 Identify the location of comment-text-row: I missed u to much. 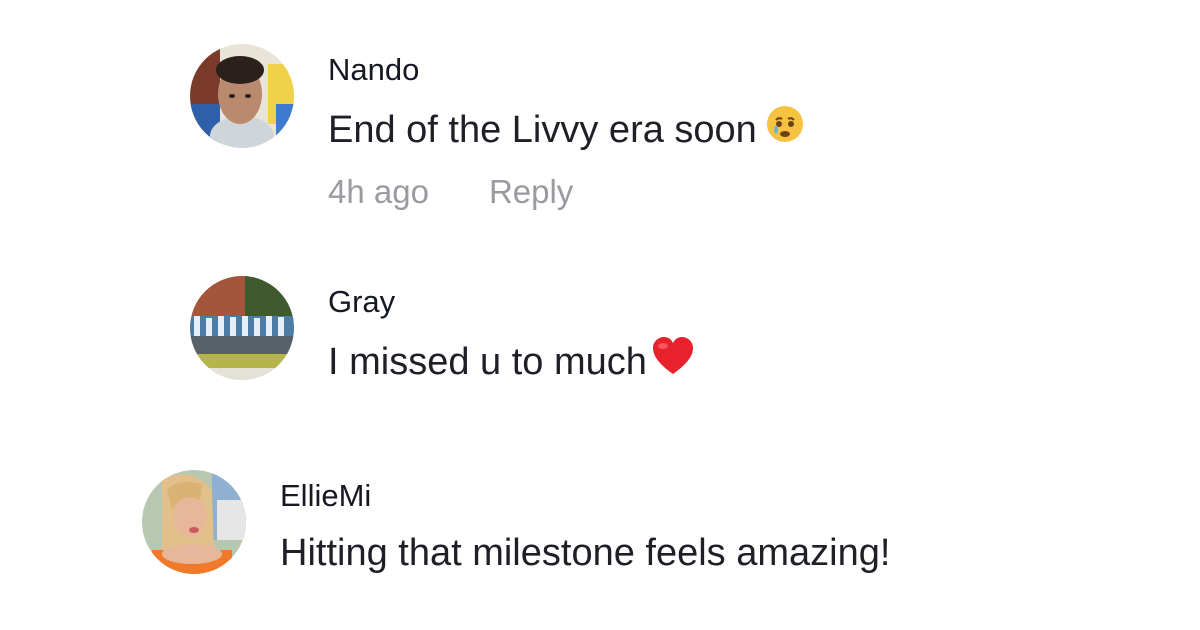
(511, 361).